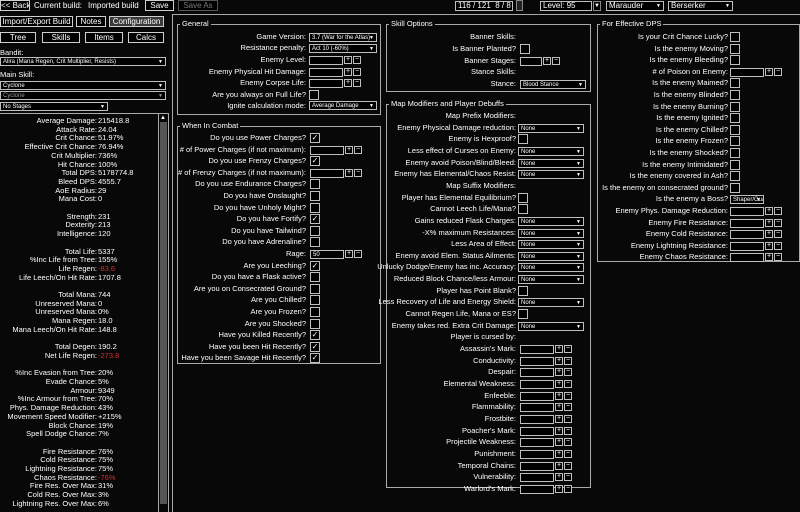 This screenshot has height=512, width=800. Describe the element at coordinates (315, 346) in the screenshot. I see `been-hit-checkbox: ✓` at that location.